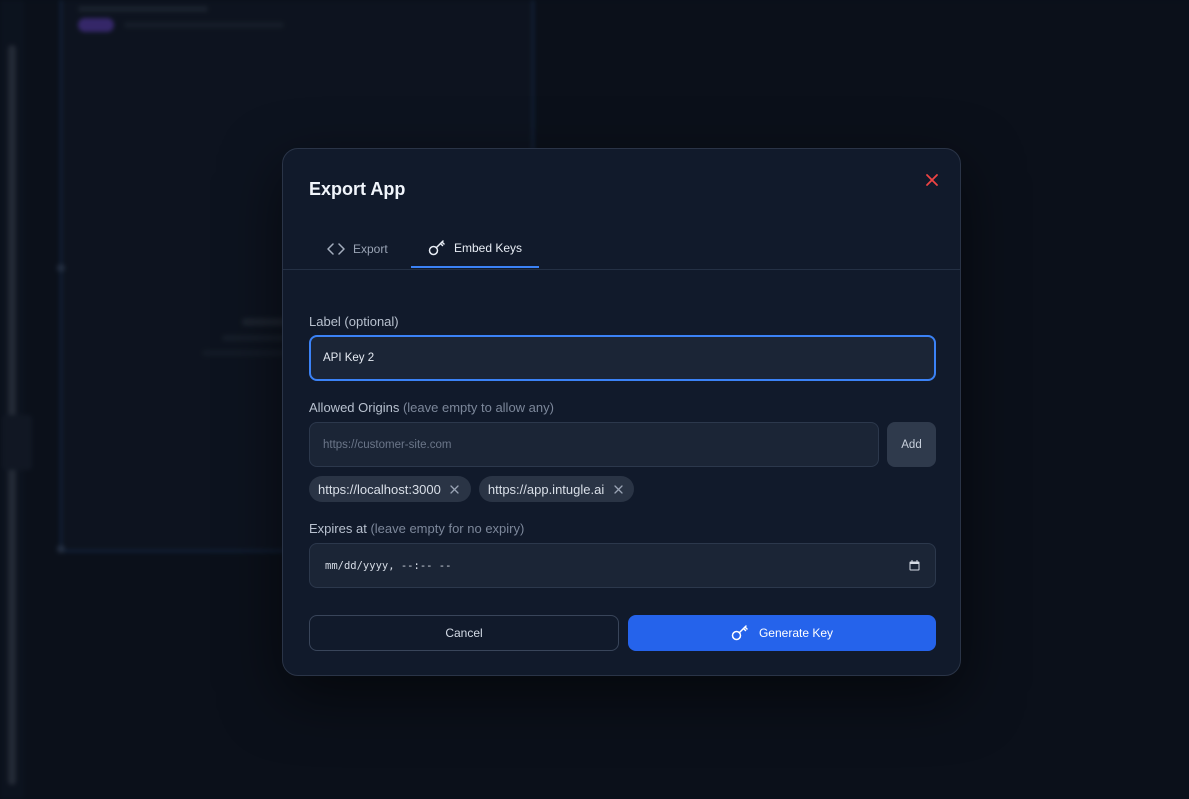 This screenshot has width=1189, height=799. I want to click on dialog-title: Export App, so click(357, 189).